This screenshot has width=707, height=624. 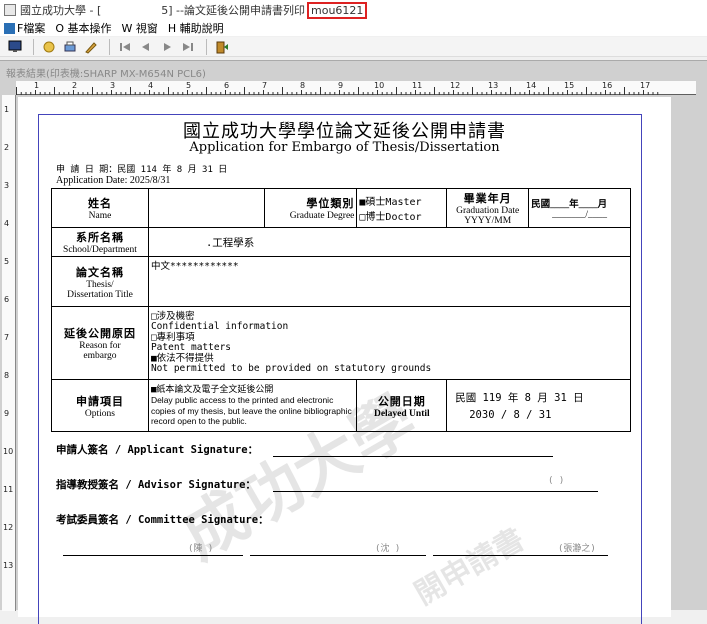 What do you see at coordinates (487, 199) in the screenshot?
I see `grad-label-zh: 畢業年月` at bounding box center [487, 199].